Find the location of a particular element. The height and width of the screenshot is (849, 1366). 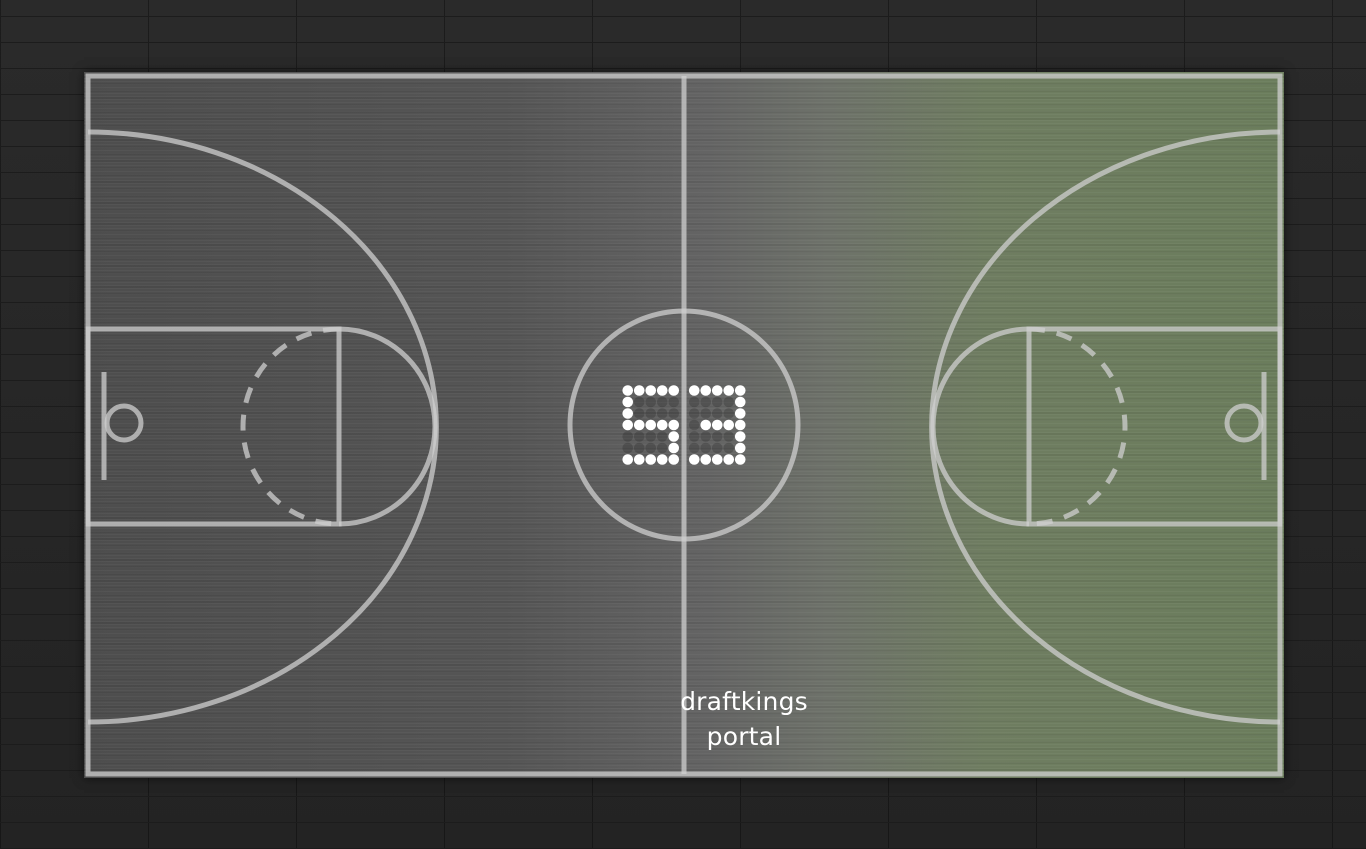

brand-link: draftkings portal is located at coordinates (744, 719).